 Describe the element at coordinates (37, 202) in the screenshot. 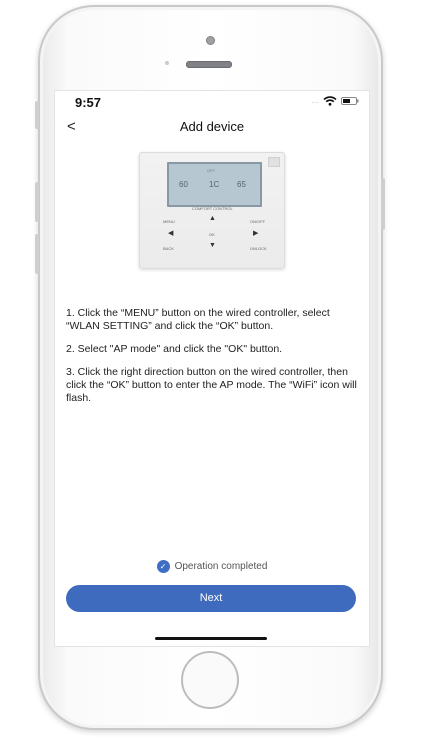

I see `volume-up-button` at that location.